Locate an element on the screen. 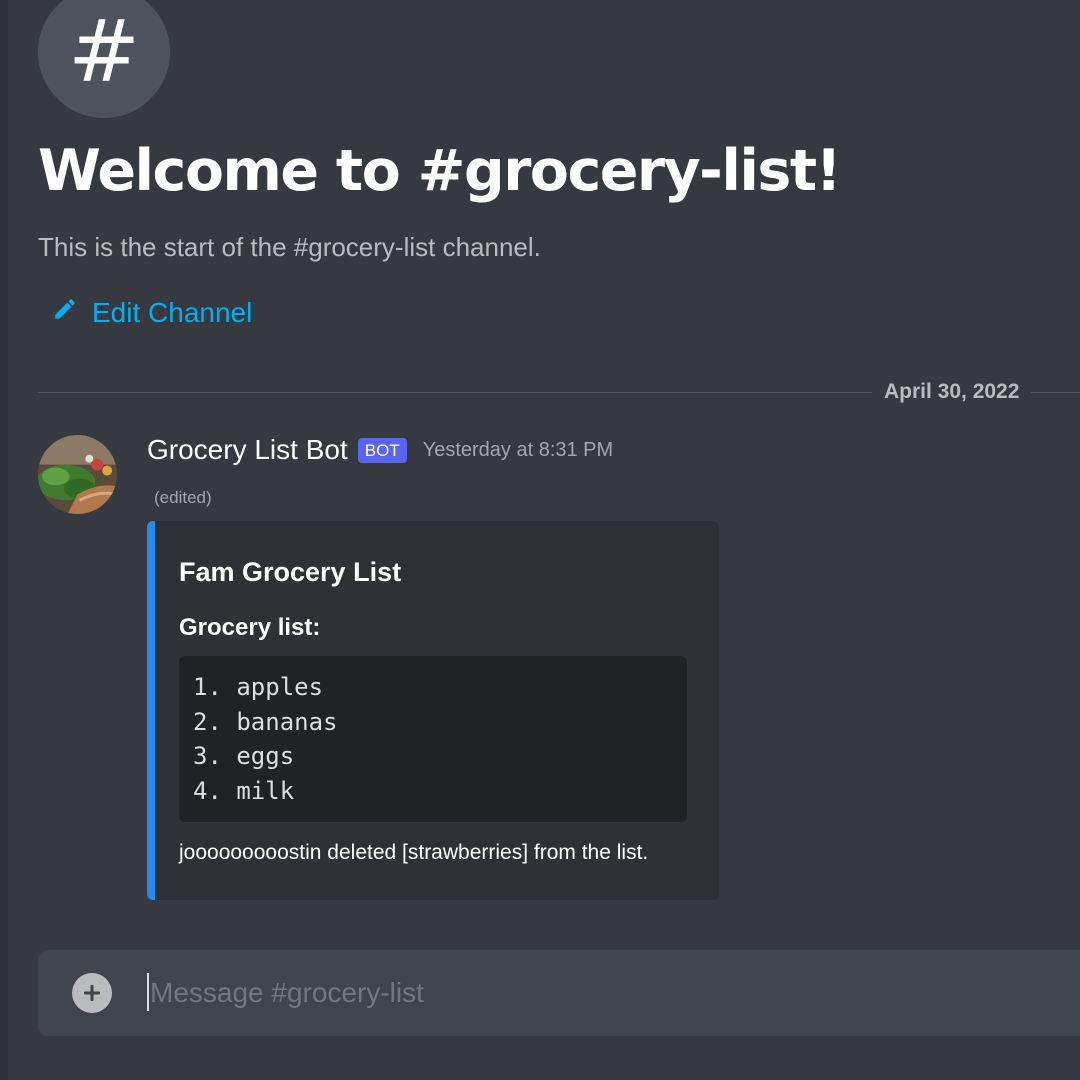  grocery-code-block: 1. apples 2. bananas 3. eggs 4. milk is located at coordinates (433, 739).